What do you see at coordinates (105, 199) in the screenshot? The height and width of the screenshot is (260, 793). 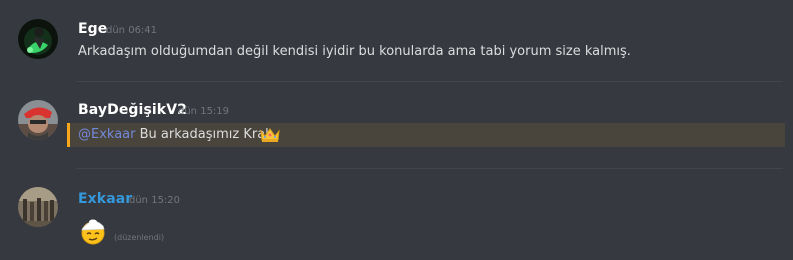 I see `author-name: Exkaar` at bounding box center [105, 199].